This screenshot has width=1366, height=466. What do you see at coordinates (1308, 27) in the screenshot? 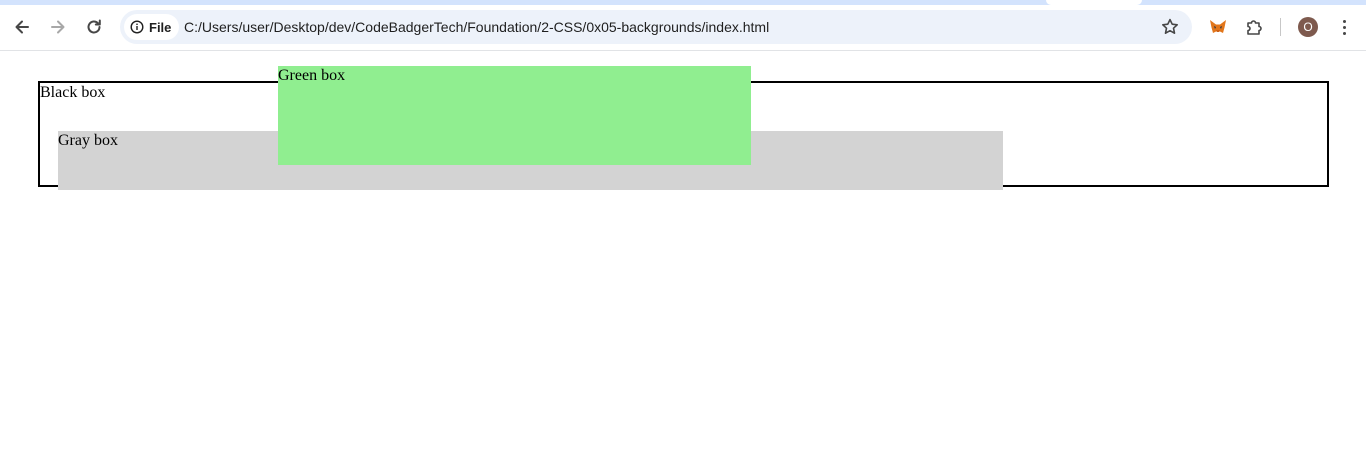
I see `profile-avatar: O` at bounding box center [1308, 27].